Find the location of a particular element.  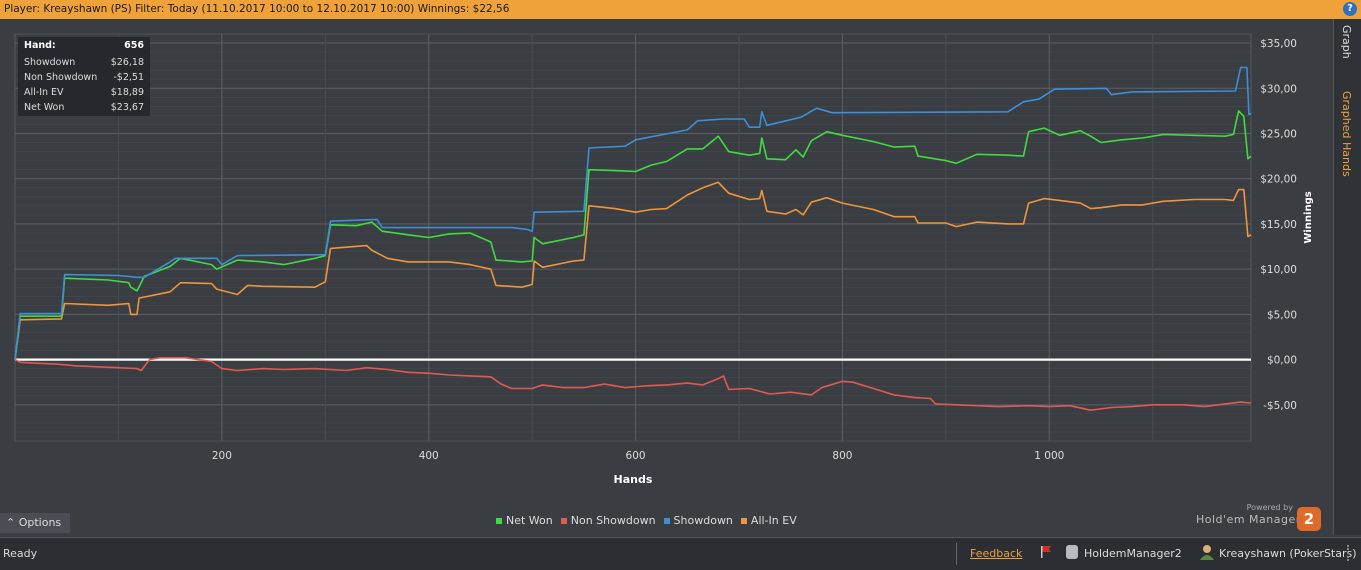

y-tick-label: $5,00 is located at coordinates (1282, 315).